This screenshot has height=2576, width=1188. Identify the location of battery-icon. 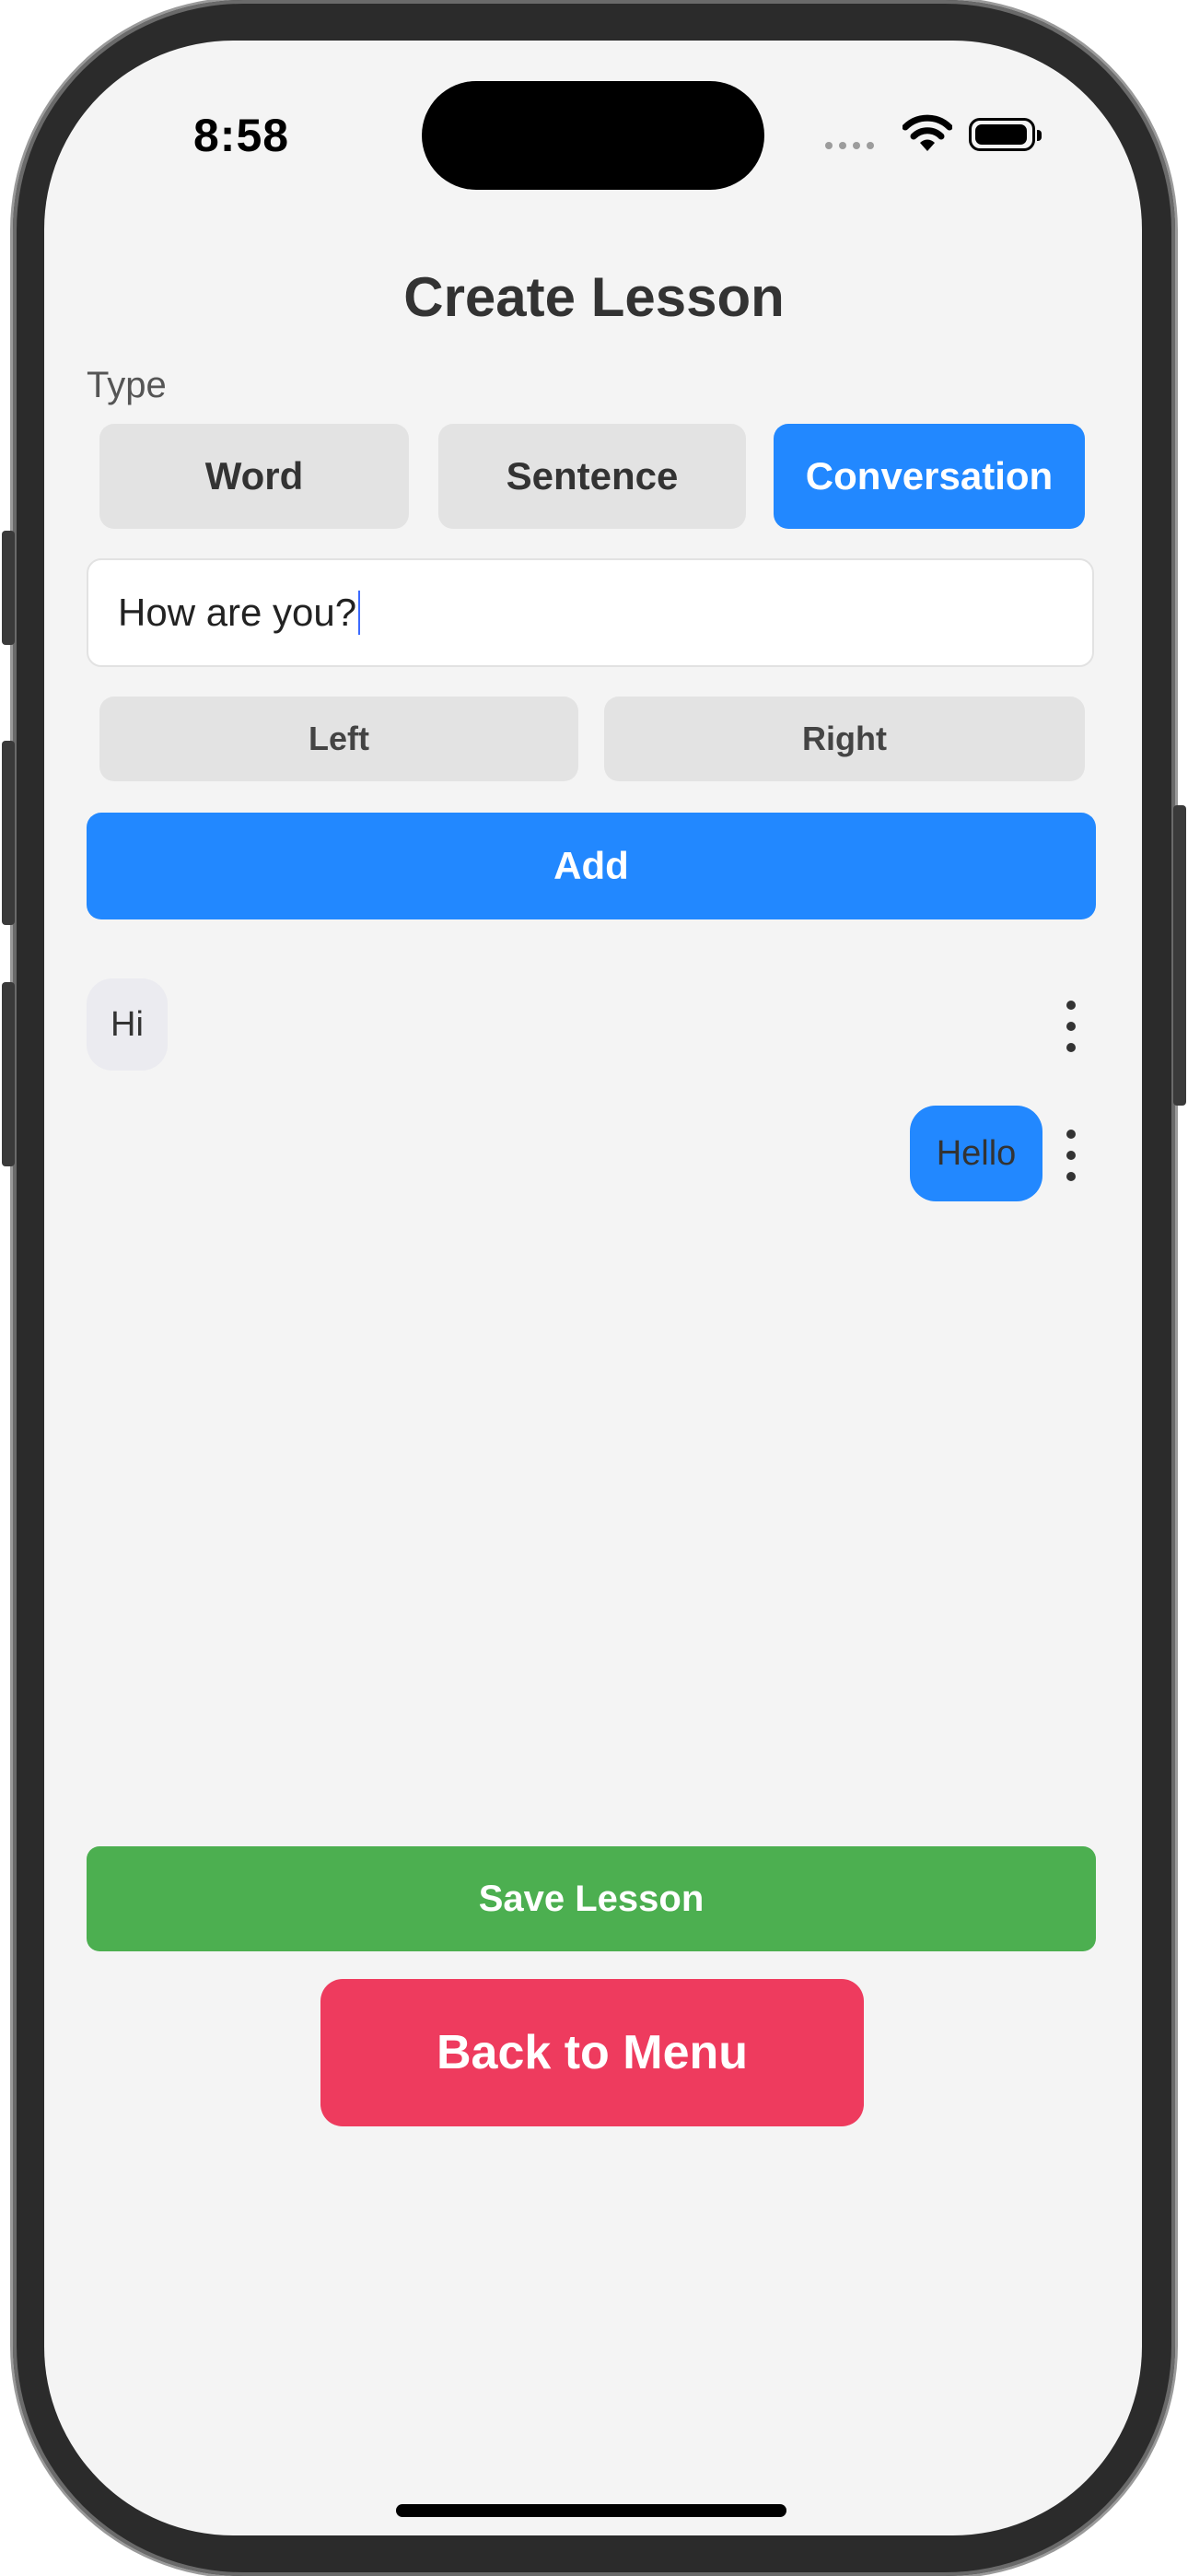
(1005, 134).